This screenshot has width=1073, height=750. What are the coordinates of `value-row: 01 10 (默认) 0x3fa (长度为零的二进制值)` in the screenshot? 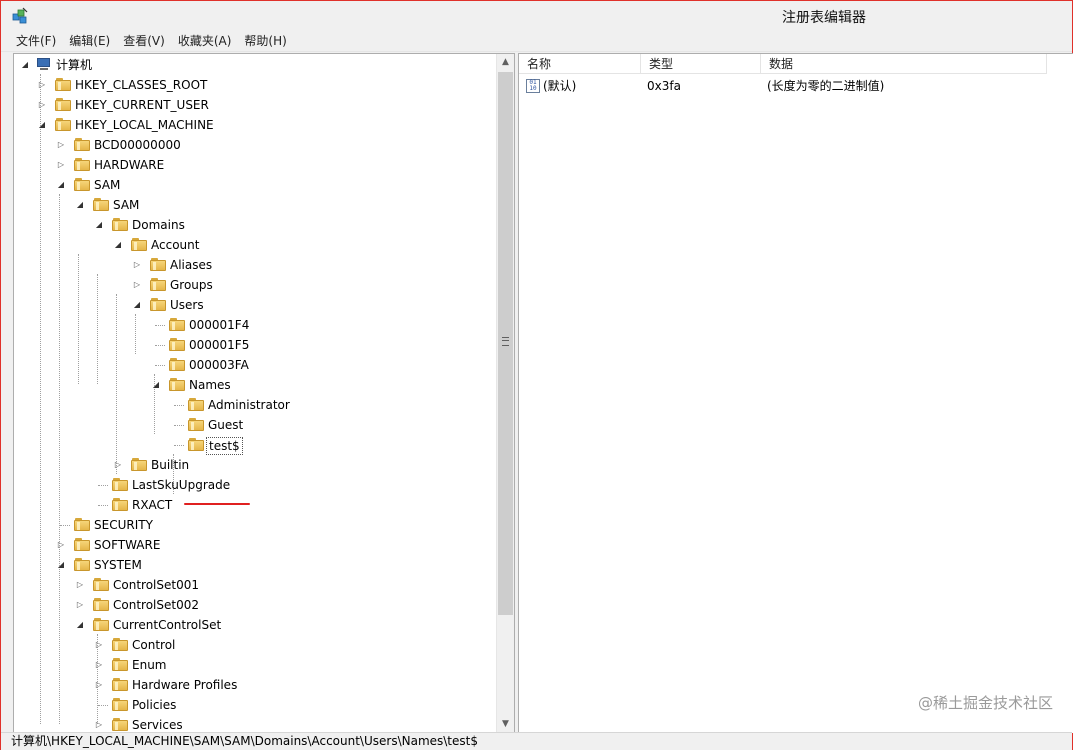 It's located at (796, 86).